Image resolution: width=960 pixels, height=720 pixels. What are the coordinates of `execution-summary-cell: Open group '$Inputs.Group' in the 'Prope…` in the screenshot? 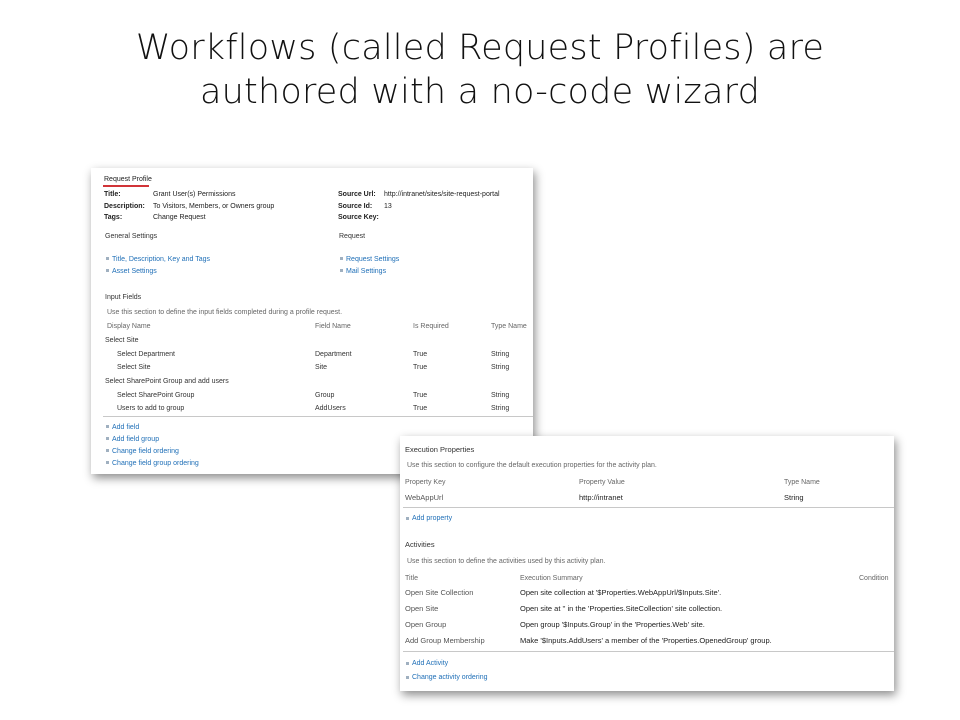 It's located at (612, 624).